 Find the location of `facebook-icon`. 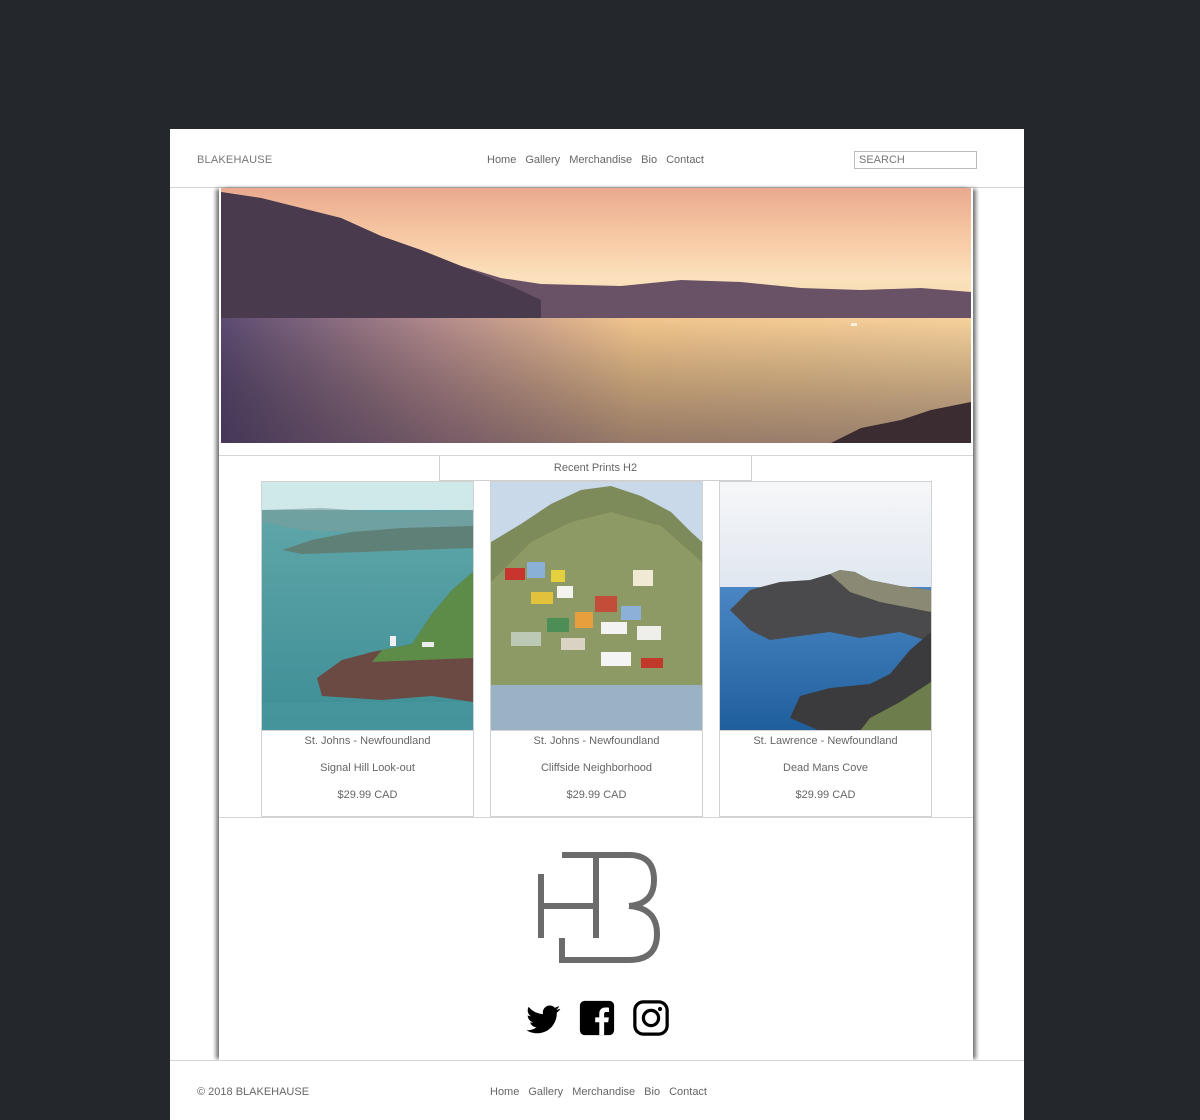

facebook-icon is located at coordinates (597, 1018).